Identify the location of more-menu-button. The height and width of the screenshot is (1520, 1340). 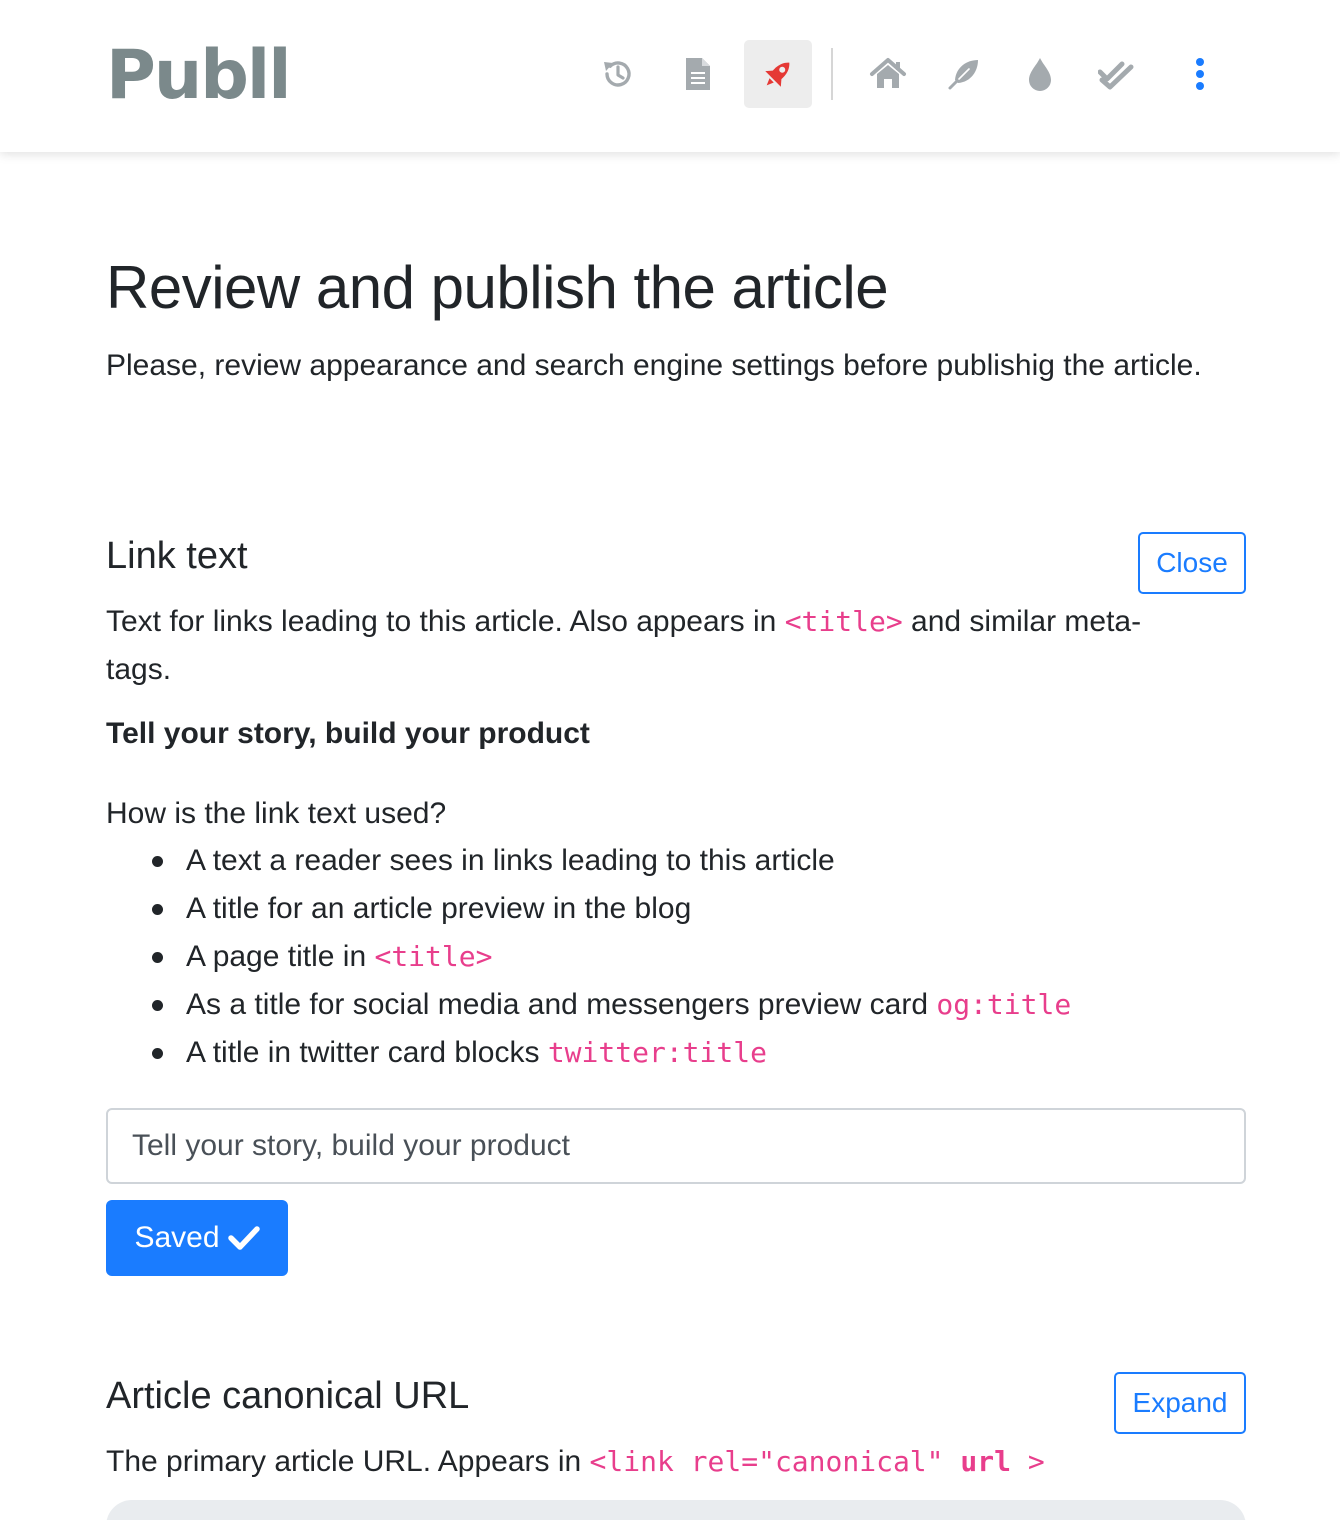
(1200, 74).